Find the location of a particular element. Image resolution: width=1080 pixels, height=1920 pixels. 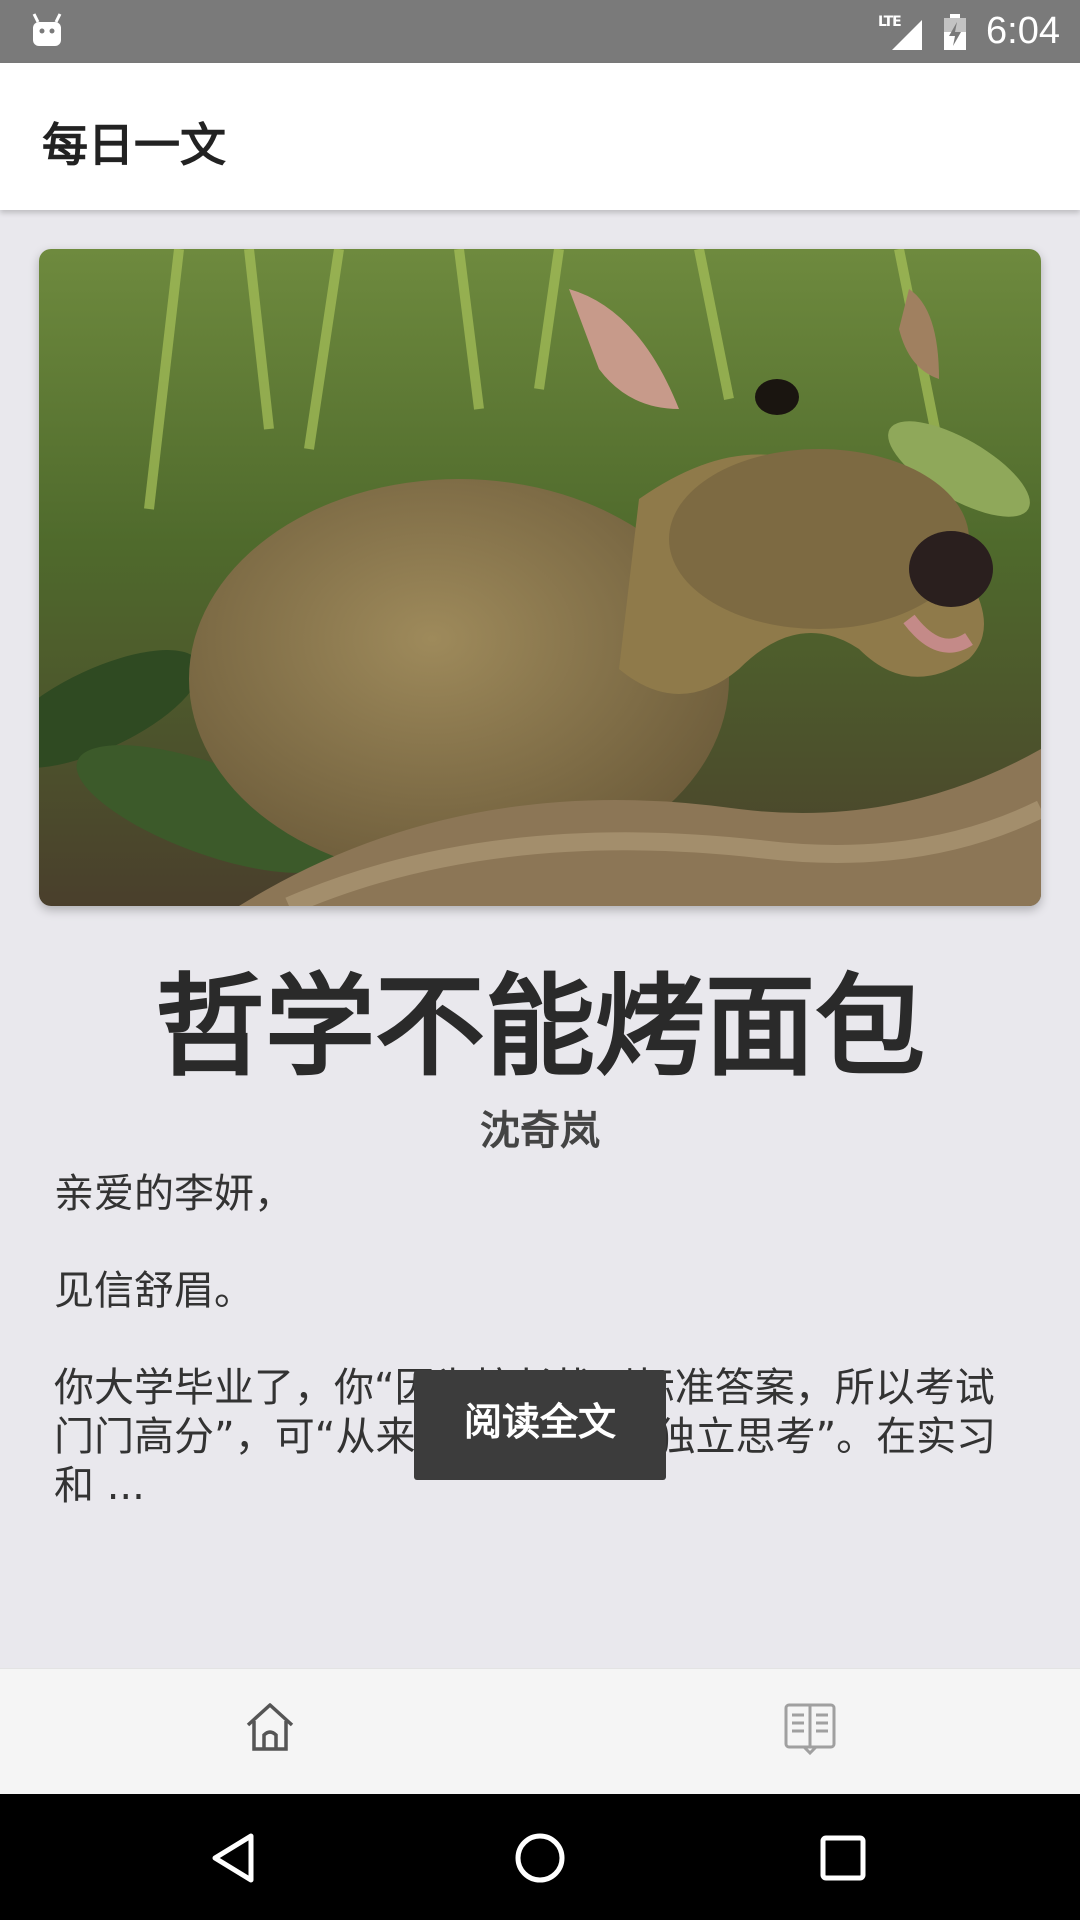

excerpt-paragraph: 见信舒眉。 is located at coordinates (154, 1291).